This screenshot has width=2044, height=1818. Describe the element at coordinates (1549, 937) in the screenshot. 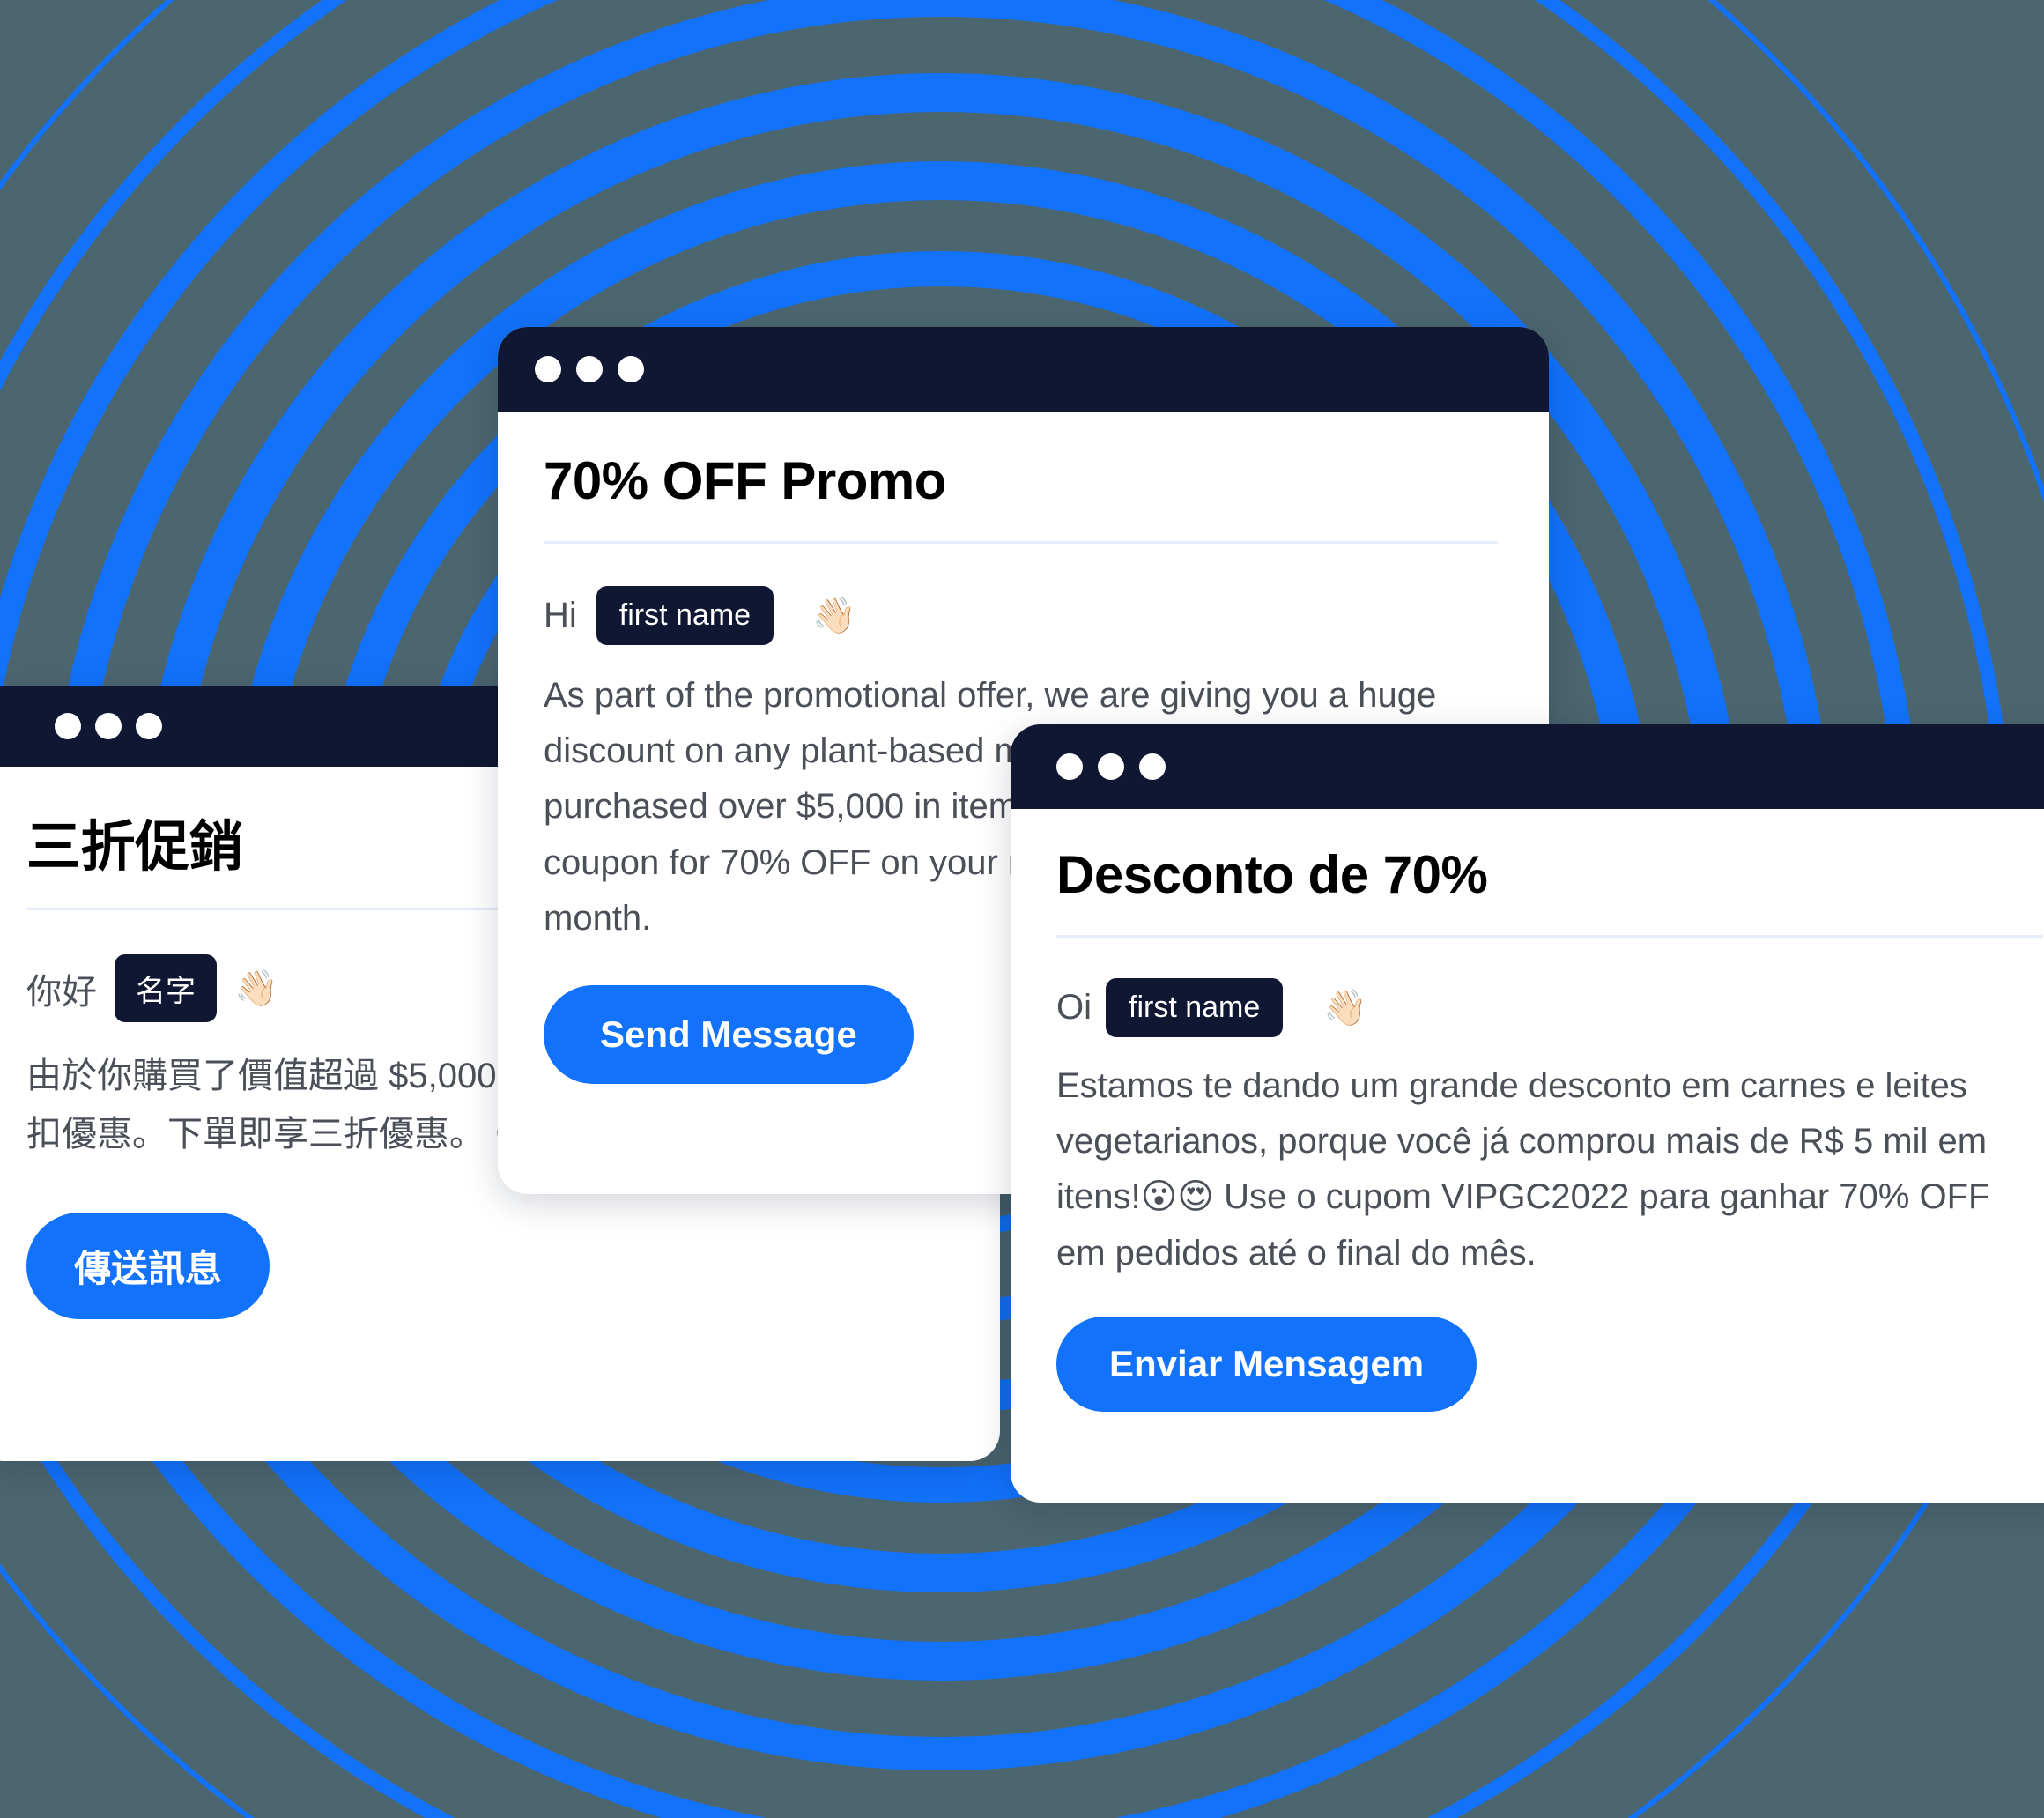

I see `title-divider-pt` at that location.